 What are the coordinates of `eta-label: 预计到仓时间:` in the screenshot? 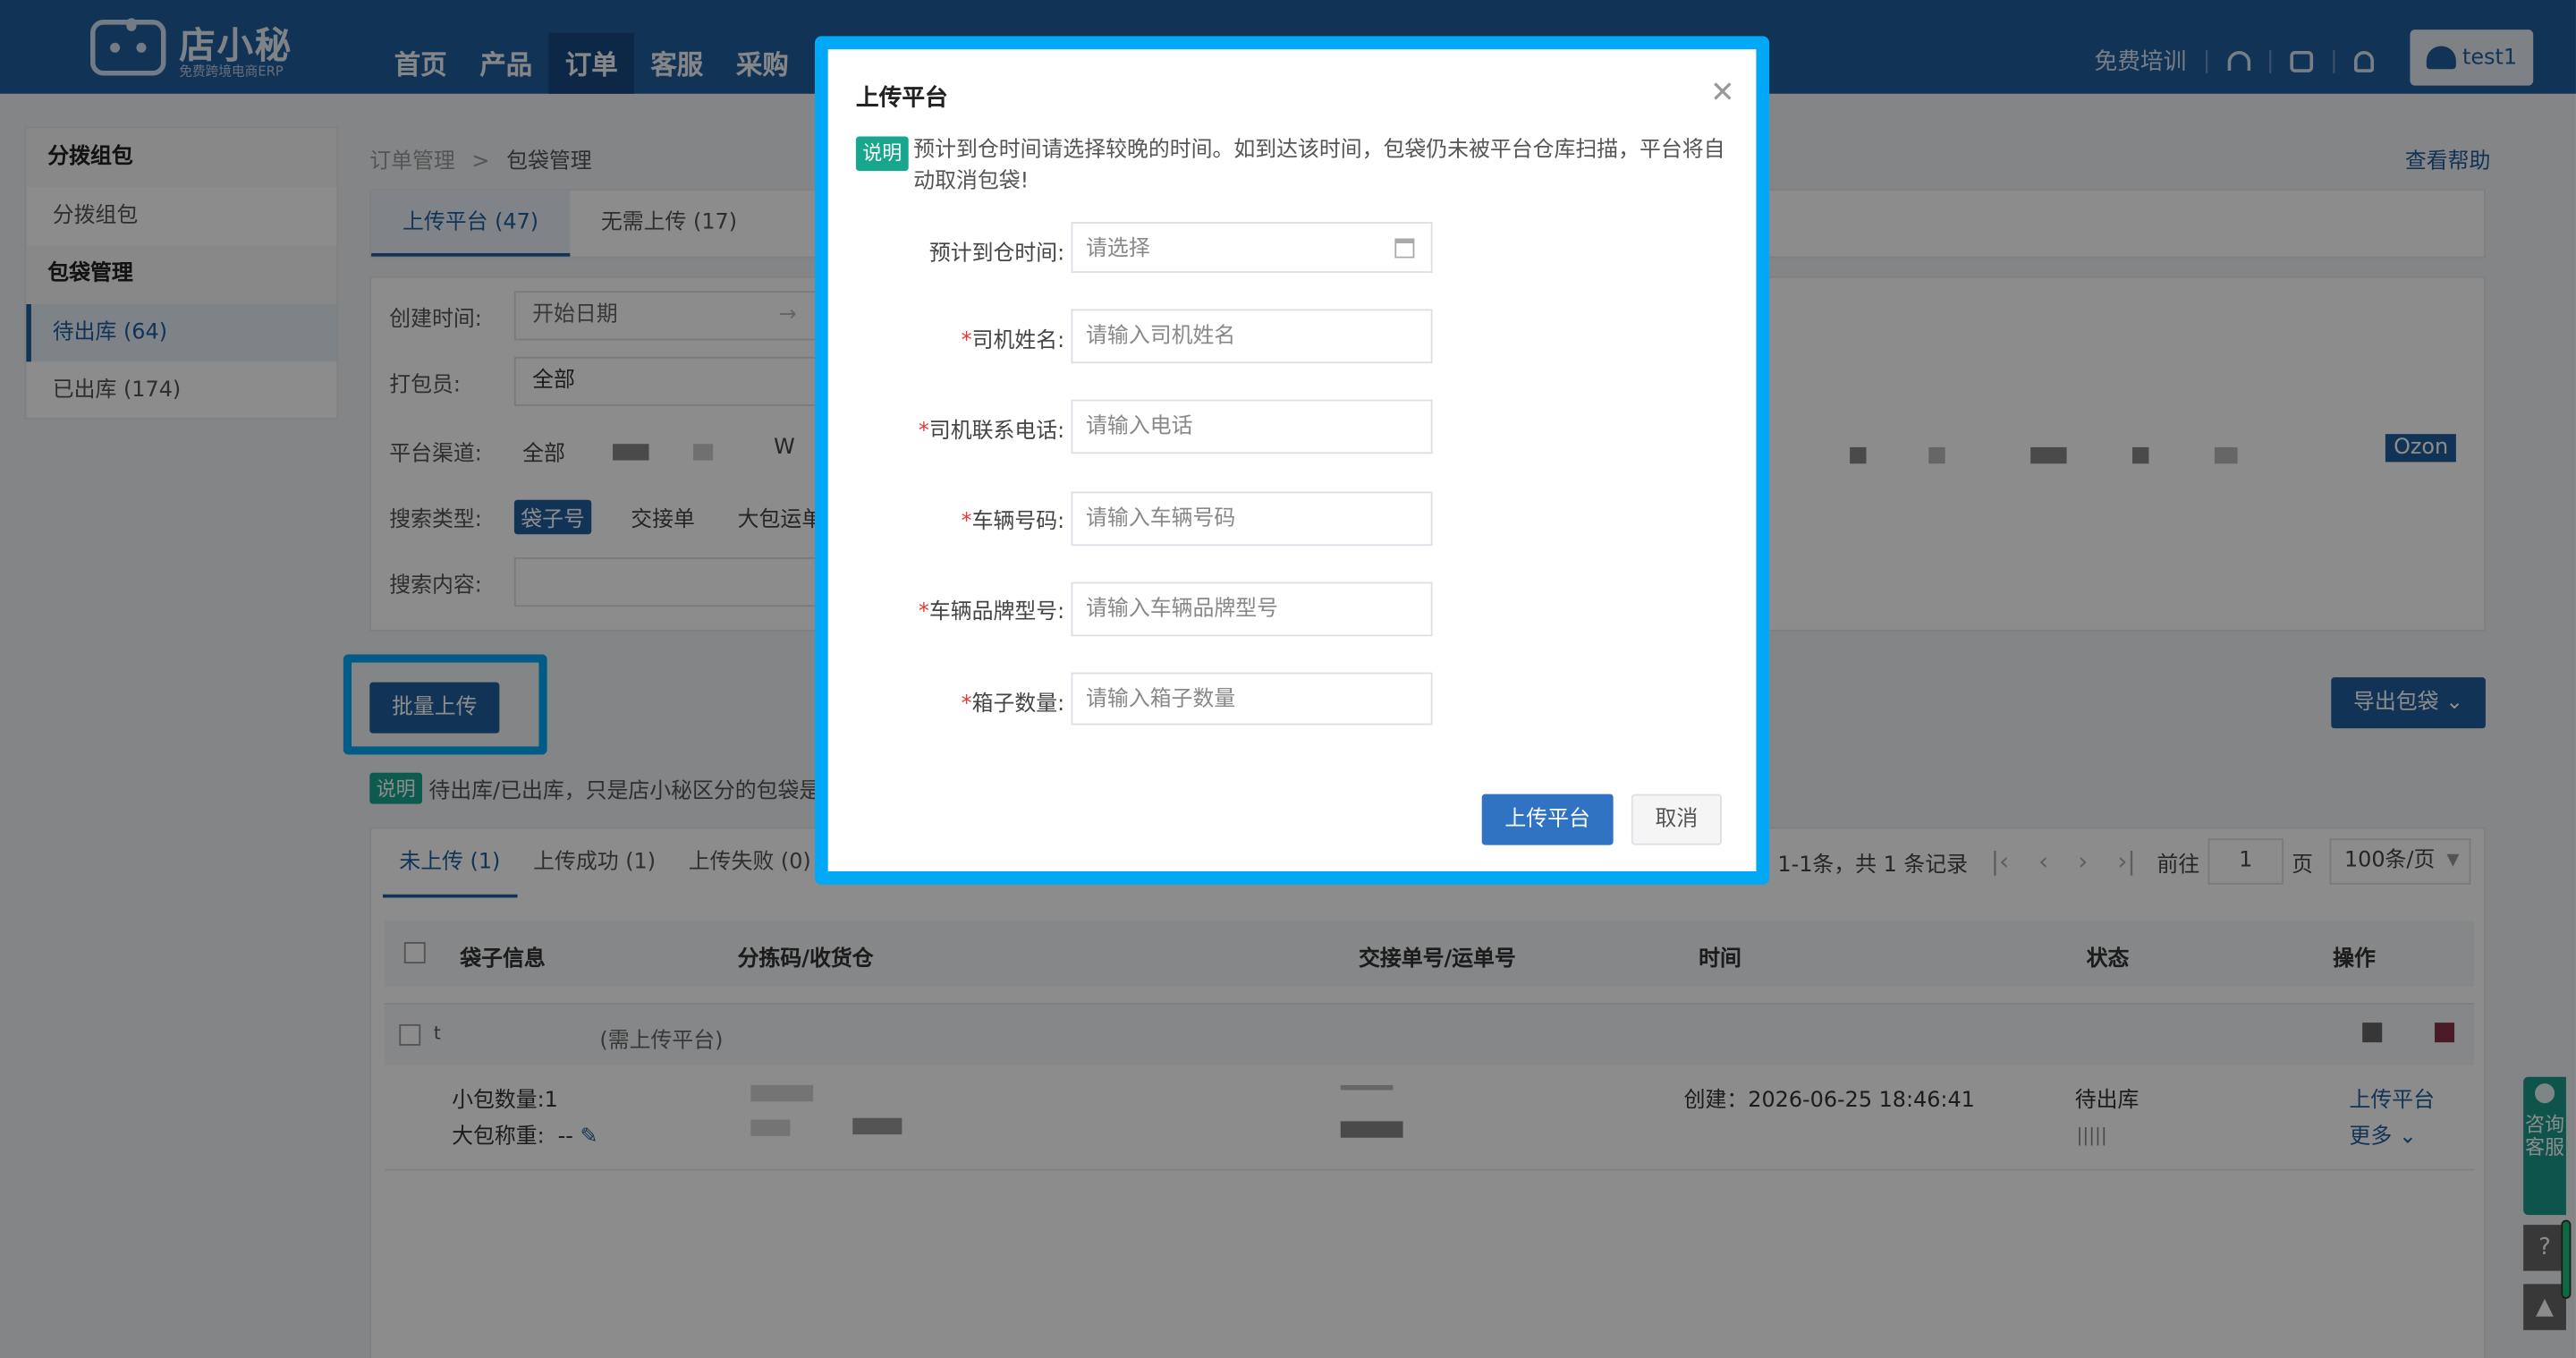 It's located at (996, 254).